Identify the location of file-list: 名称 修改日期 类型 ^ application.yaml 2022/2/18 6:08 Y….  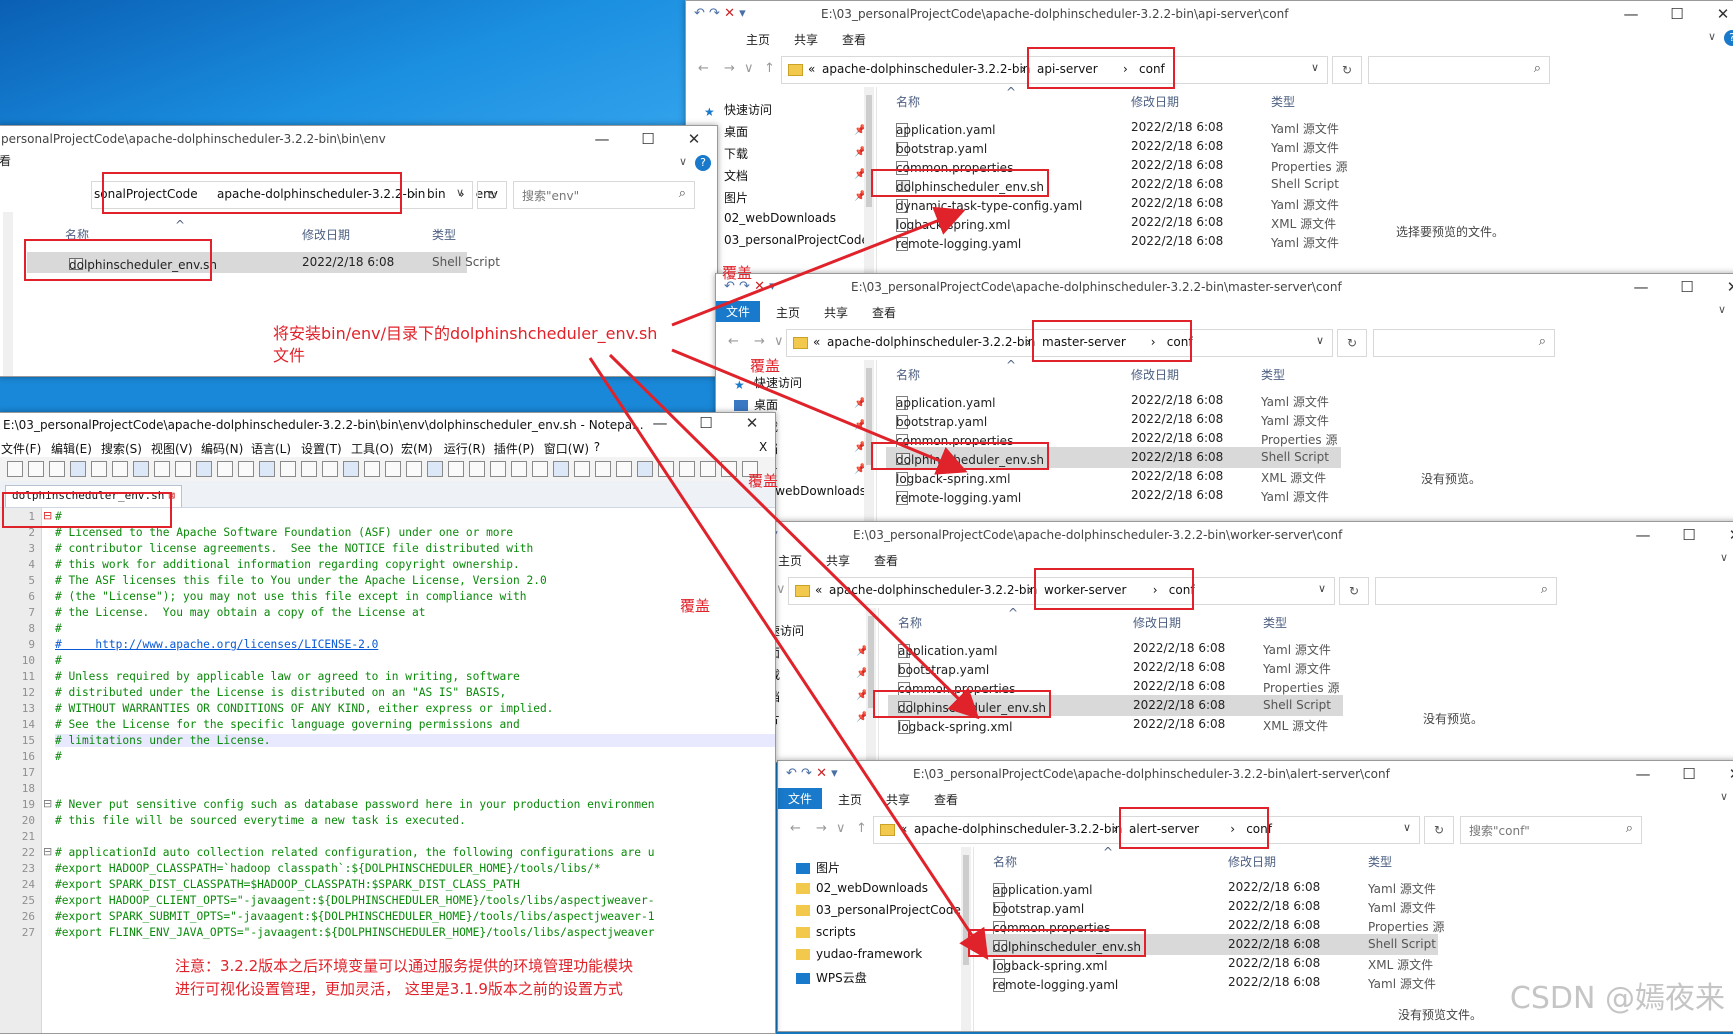
(1115, 684).